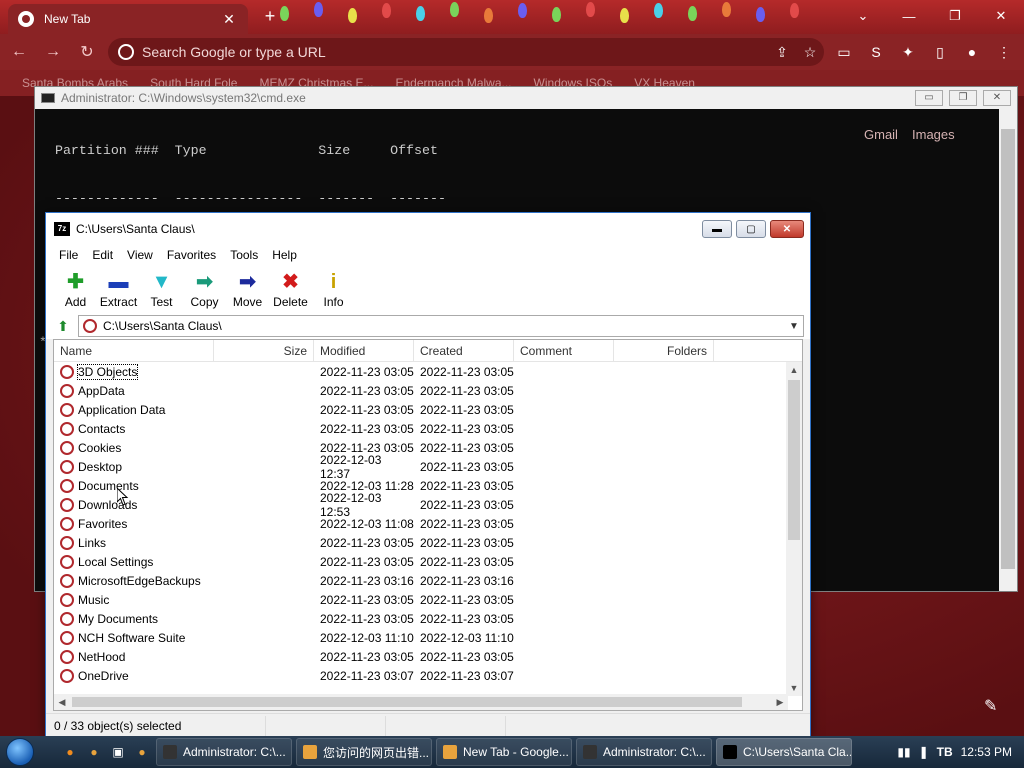 The width and height of the screenshot is (1024, 768). What do you see at coordinates (428, 229) in the screenshot?
I see `sevenzip-title-bar: 7z C:\Users\Santa Claus\ ▬ ▢ ✕` at bounding box center [428, 229].